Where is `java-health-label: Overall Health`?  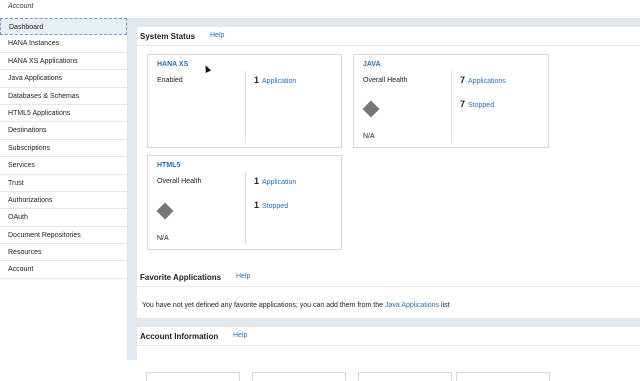 java-health-label: Overall Health is located at coordinates (385, 80).